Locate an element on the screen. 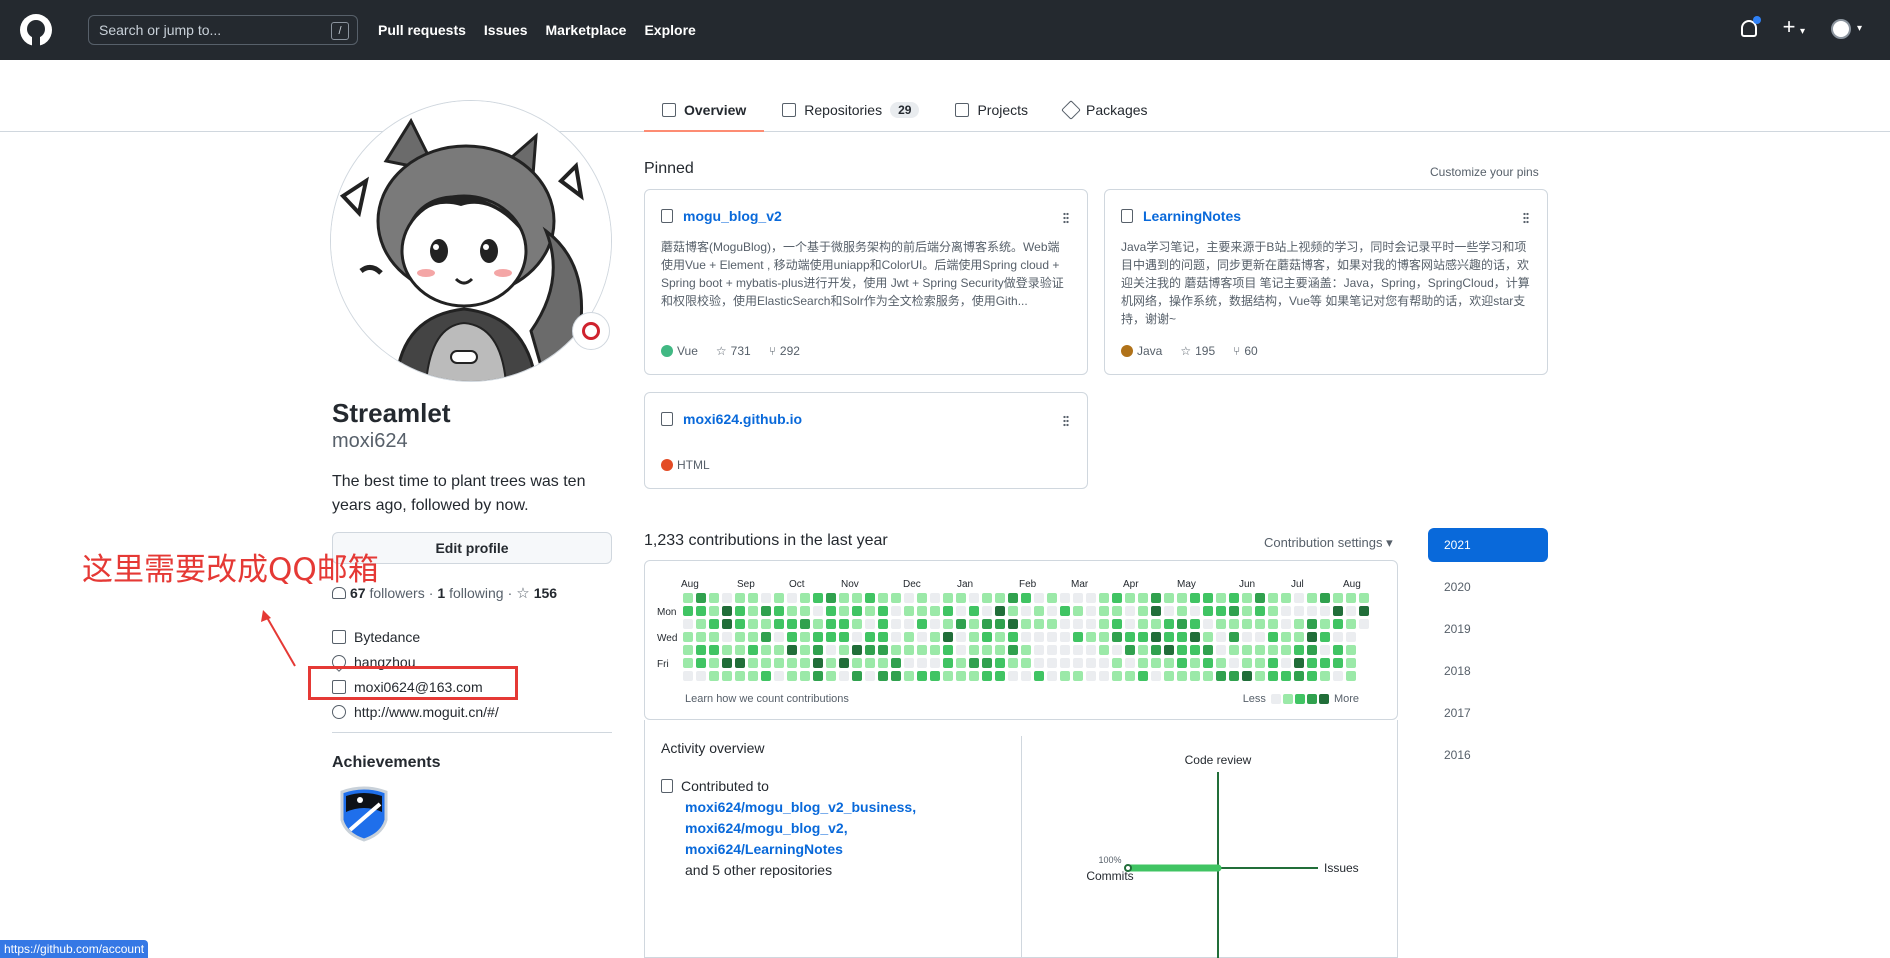  contributed-repo-link: moxi624/LearningNotes is located at coordinates (800, 849).